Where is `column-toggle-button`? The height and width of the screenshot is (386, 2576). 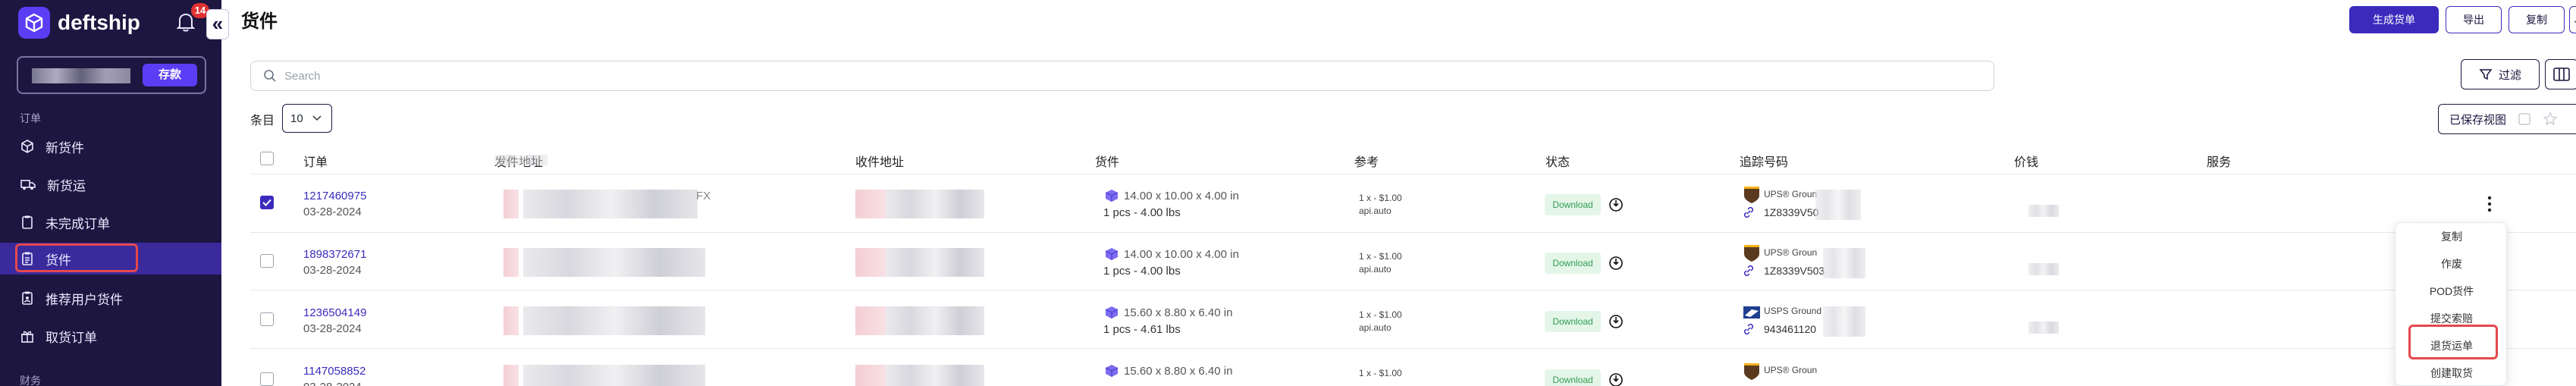 column-toggle-button is located at coordinates (2560, 74).